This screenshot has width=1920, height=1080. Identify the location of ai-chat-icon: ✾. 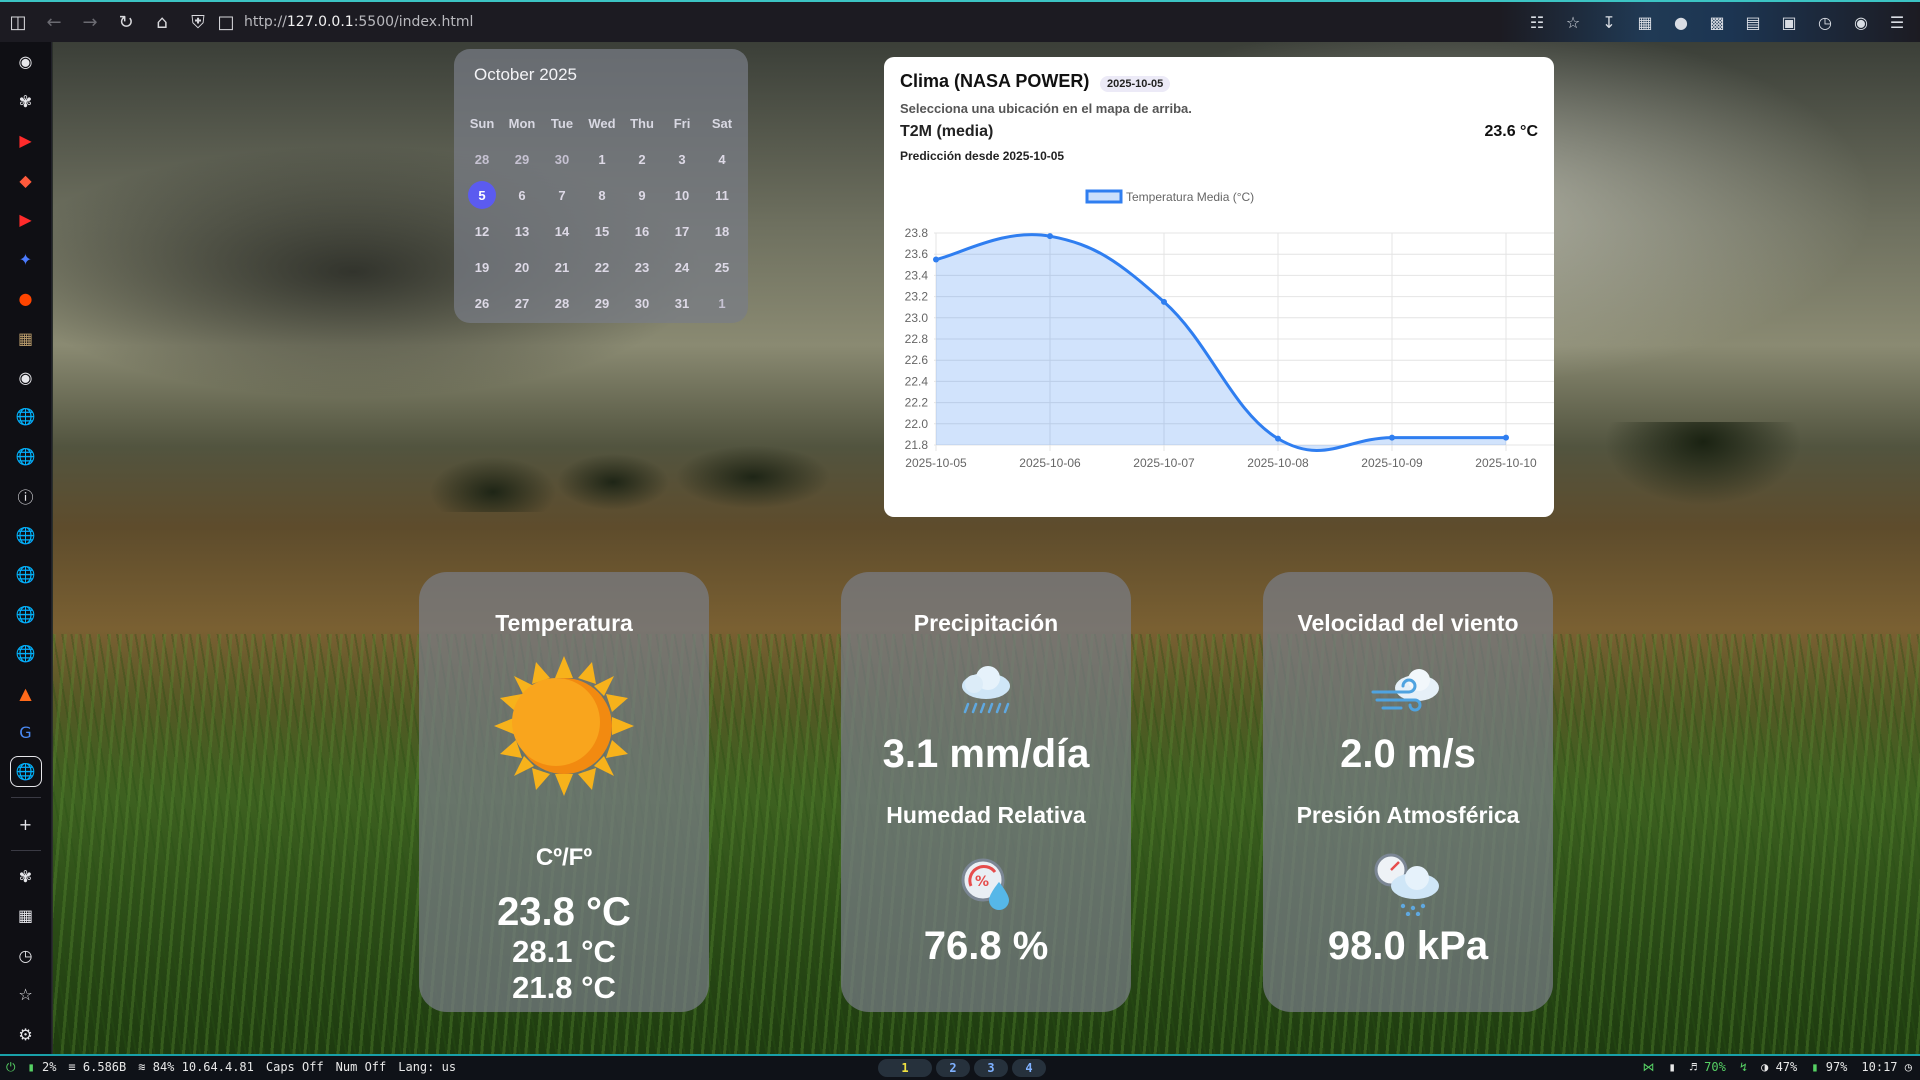
(26, 876).